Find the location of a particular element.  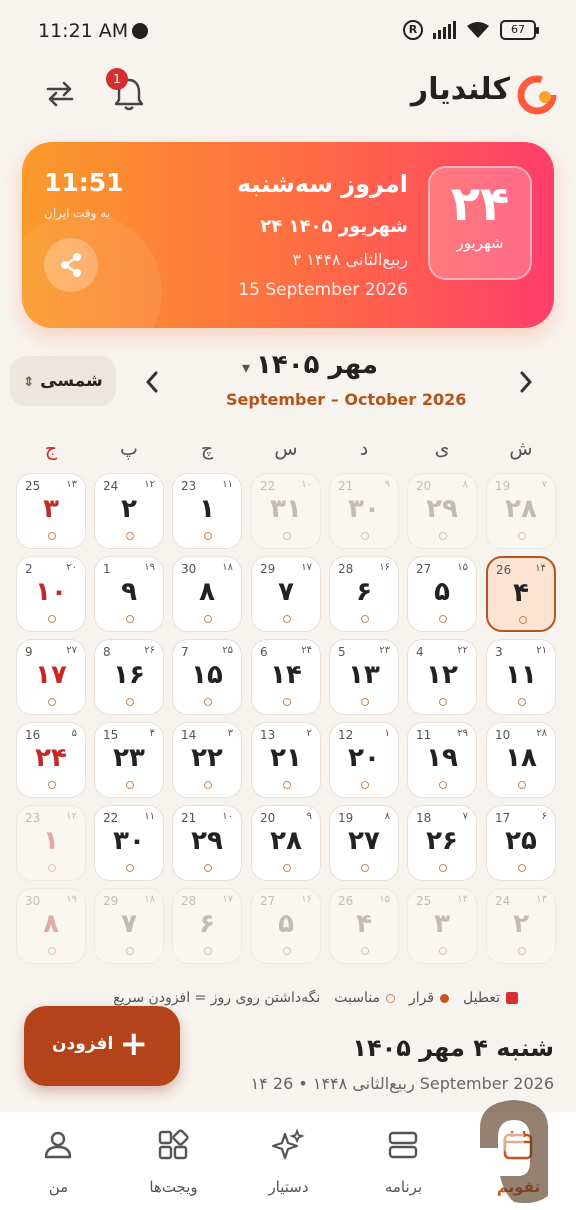

hijri-day: ۱۶ is located at coordinates (384, 567).